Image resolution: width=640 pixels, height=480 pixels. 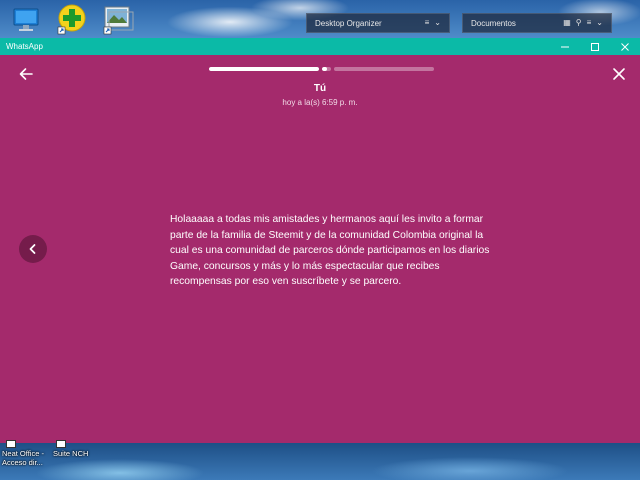 I want to click on close-status-button, so click(x=619, y=74).